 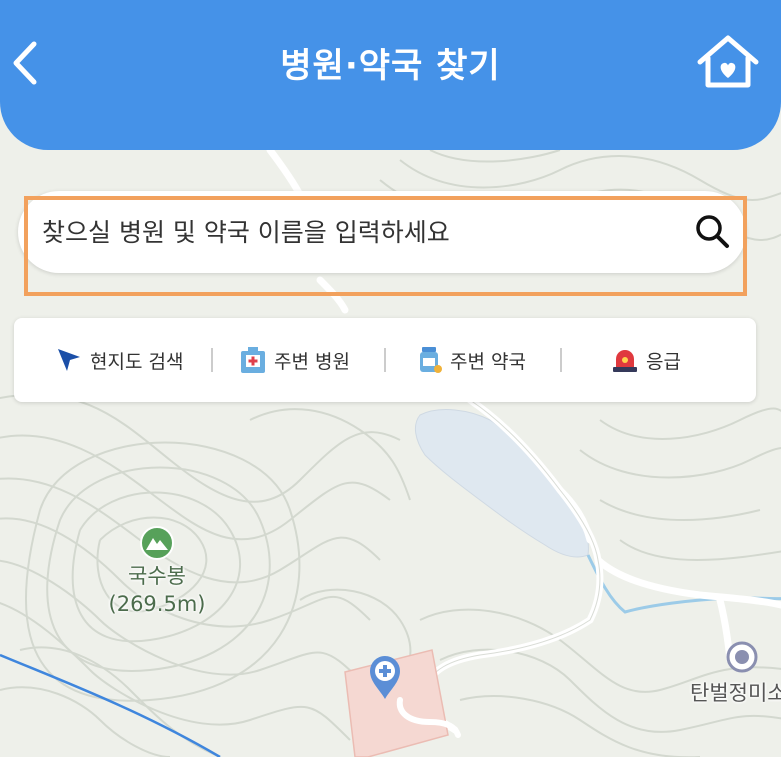 What do you see at coordinates (312, 361) in the screenshot?
I see `quick-item-label: 주변 병원` at bounding box center [312, 361].